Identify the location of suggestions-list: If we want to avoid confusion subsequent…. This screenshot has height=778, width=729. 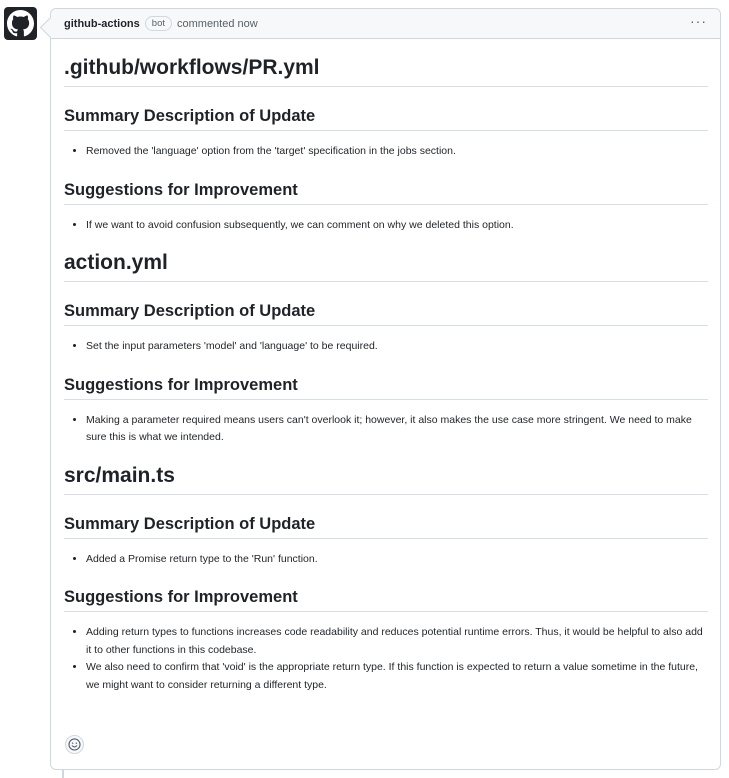
(386, 226).